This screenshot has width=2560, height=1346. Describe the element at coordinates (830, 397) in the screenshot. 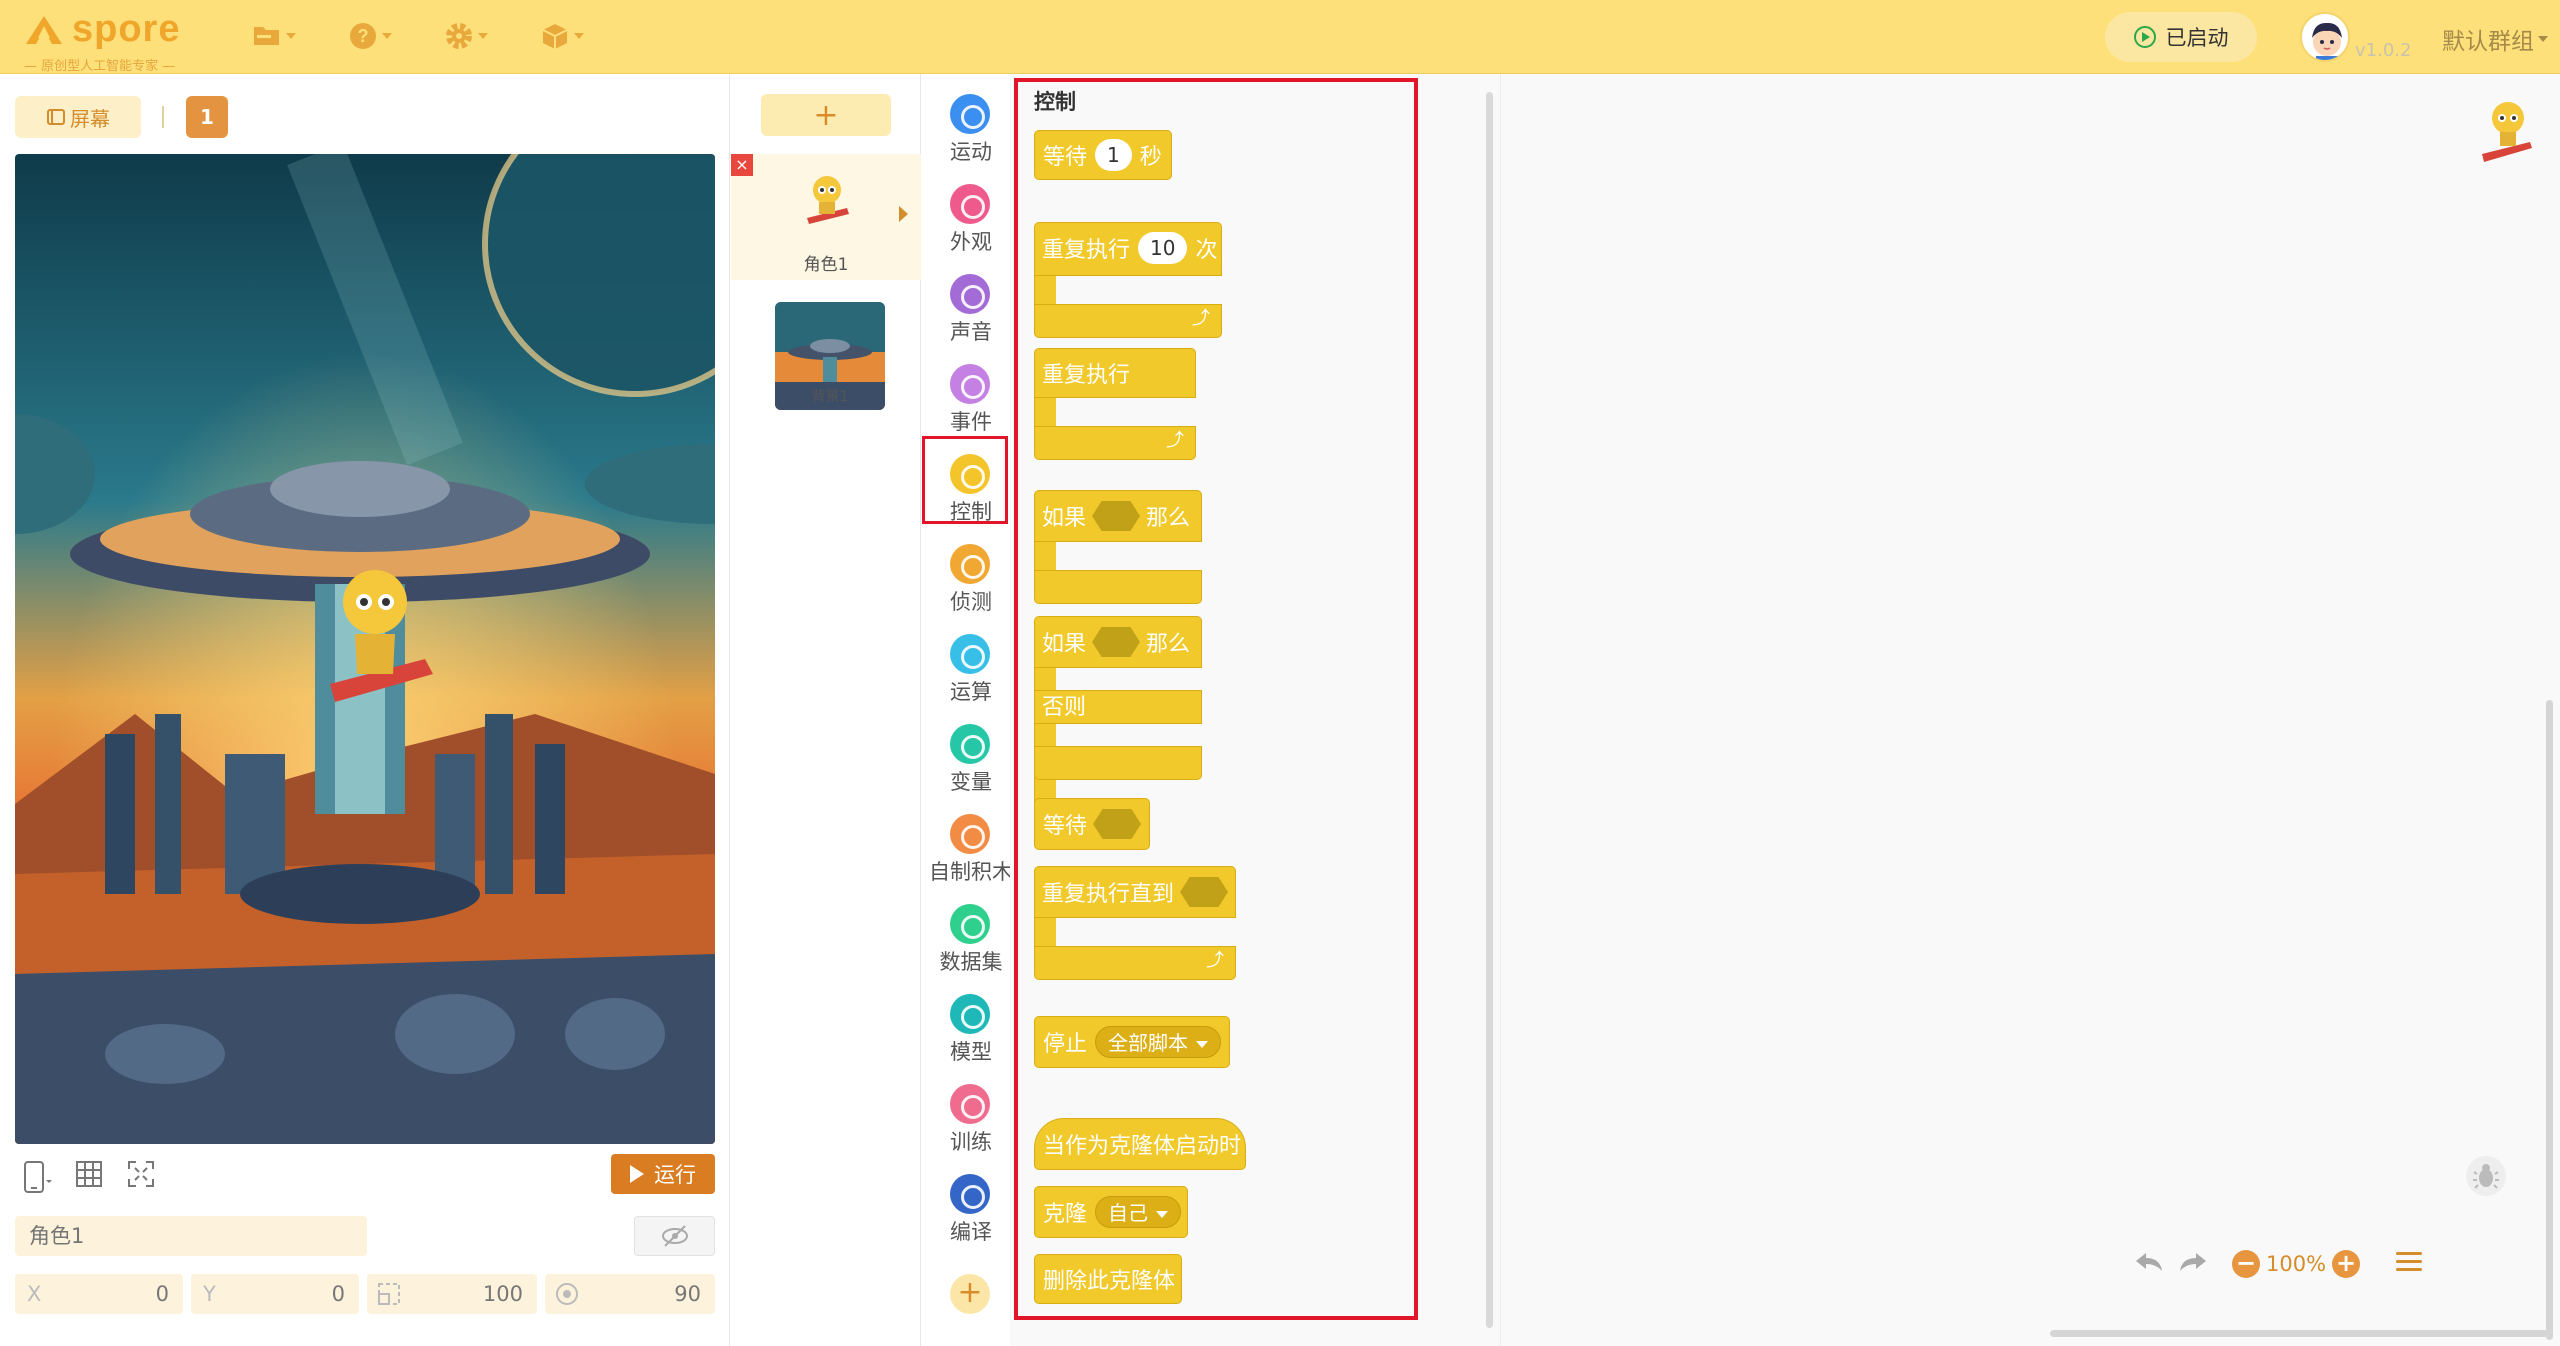

I see `backdrop-label: 背景1` at that location.